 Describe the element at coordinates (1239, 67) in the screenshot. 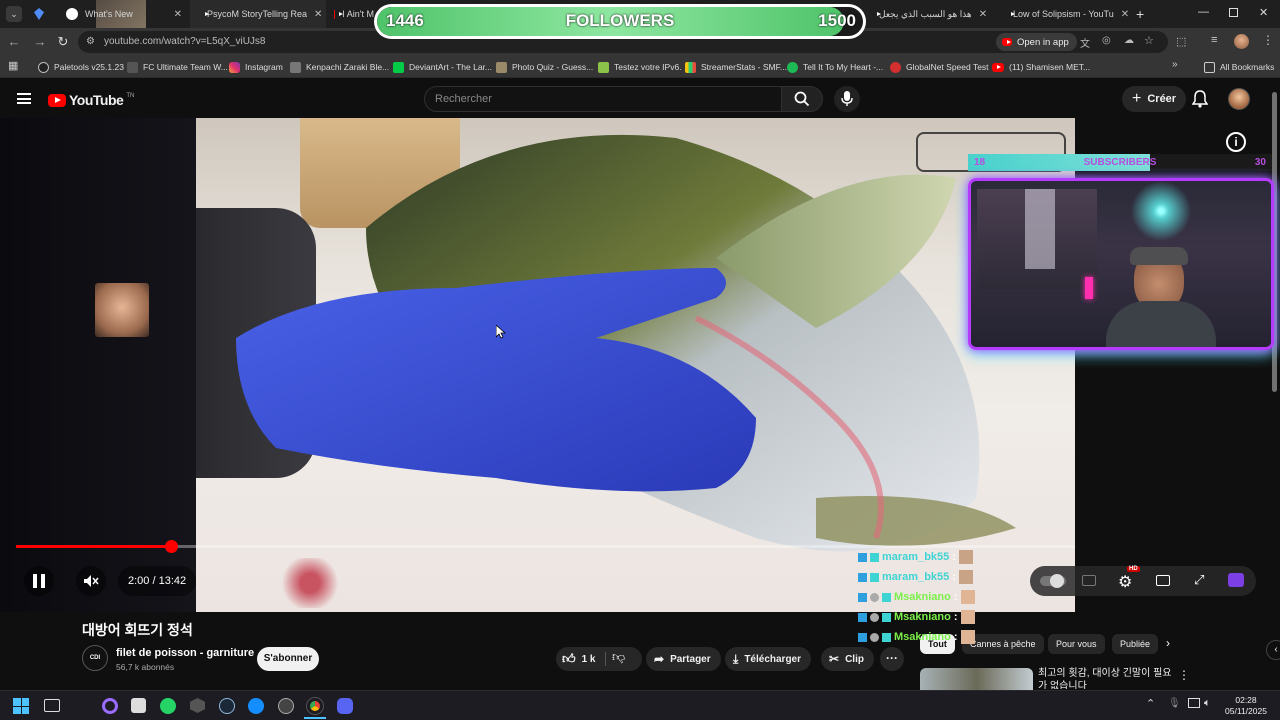

I see `all-bookmarks-folder: All Bookmarks` at that location.